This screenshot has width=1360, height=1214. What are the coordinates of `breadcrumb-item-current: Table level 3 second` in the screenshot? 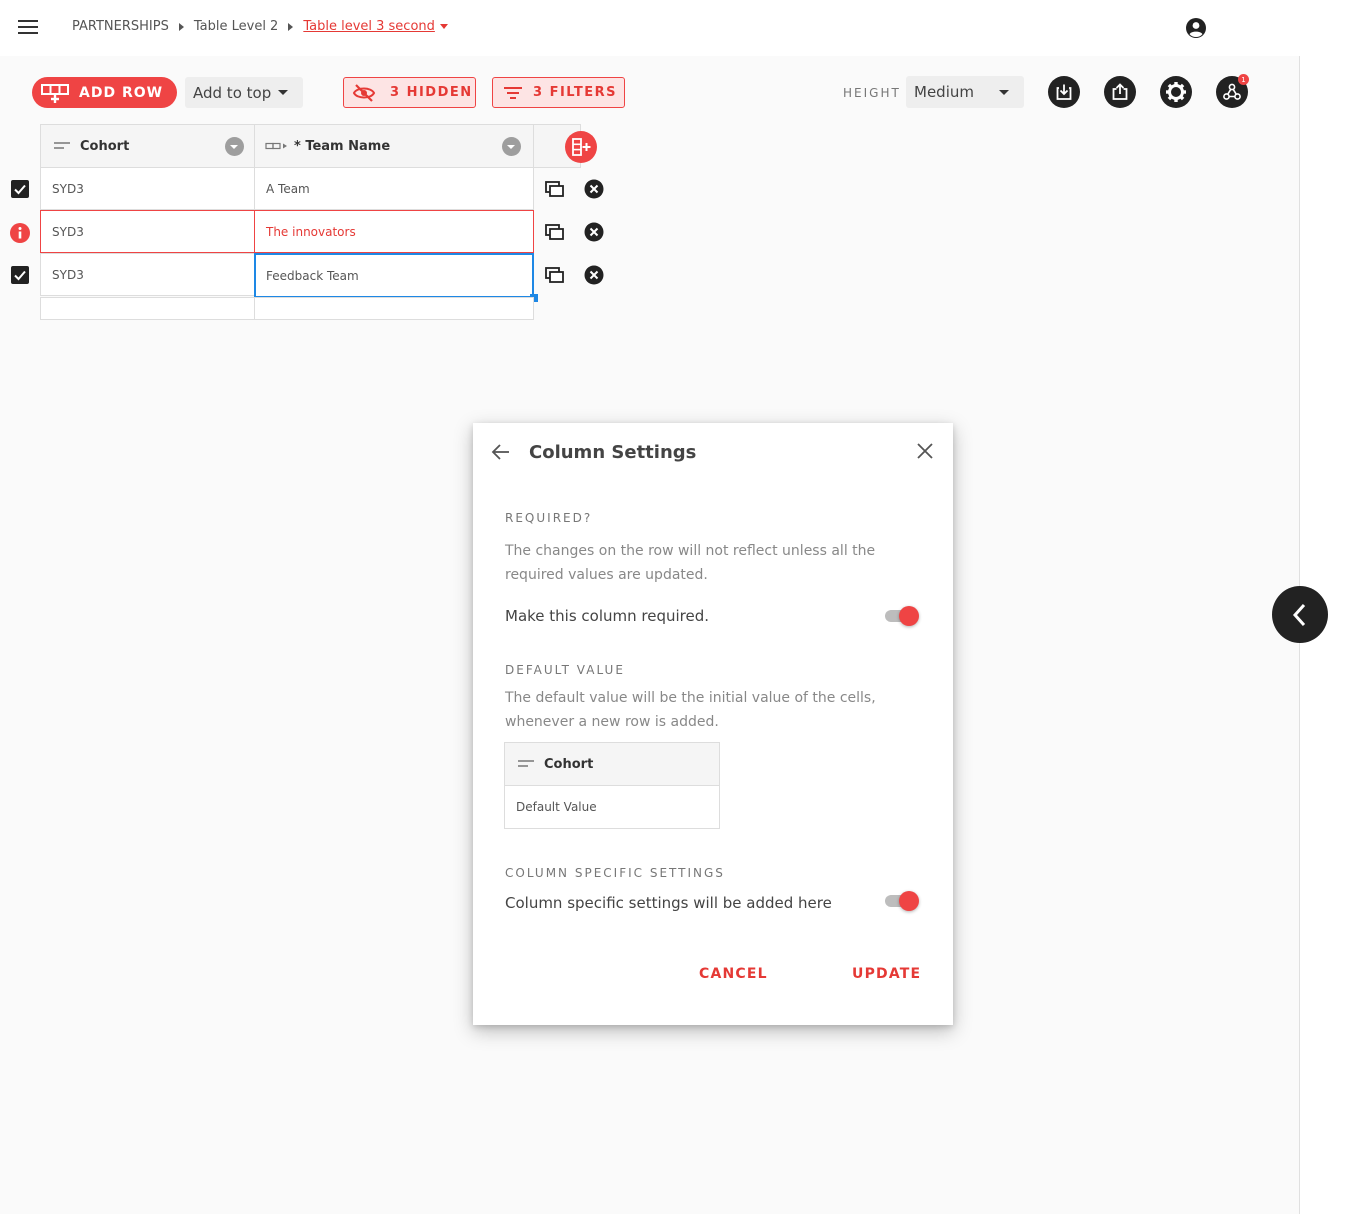 It's located at (375, 26).